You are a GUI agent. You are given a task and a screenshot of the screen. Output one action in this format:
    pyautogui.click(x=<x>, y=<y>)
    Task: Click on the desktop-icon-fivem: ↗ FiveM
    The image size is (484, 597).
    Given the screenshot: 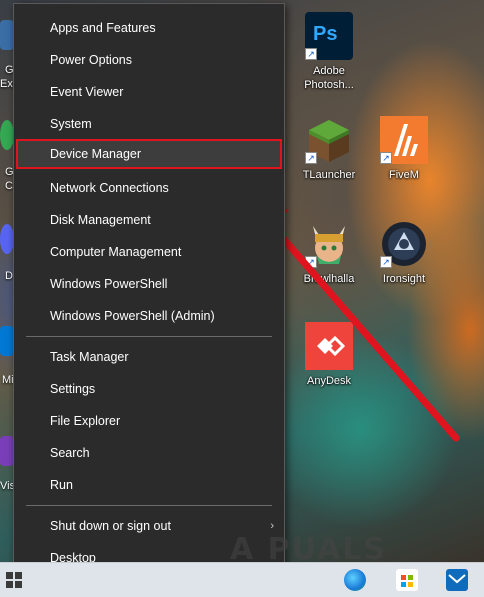 What is the action you would take?
    pyautogui.click(x=404, y=149)
    